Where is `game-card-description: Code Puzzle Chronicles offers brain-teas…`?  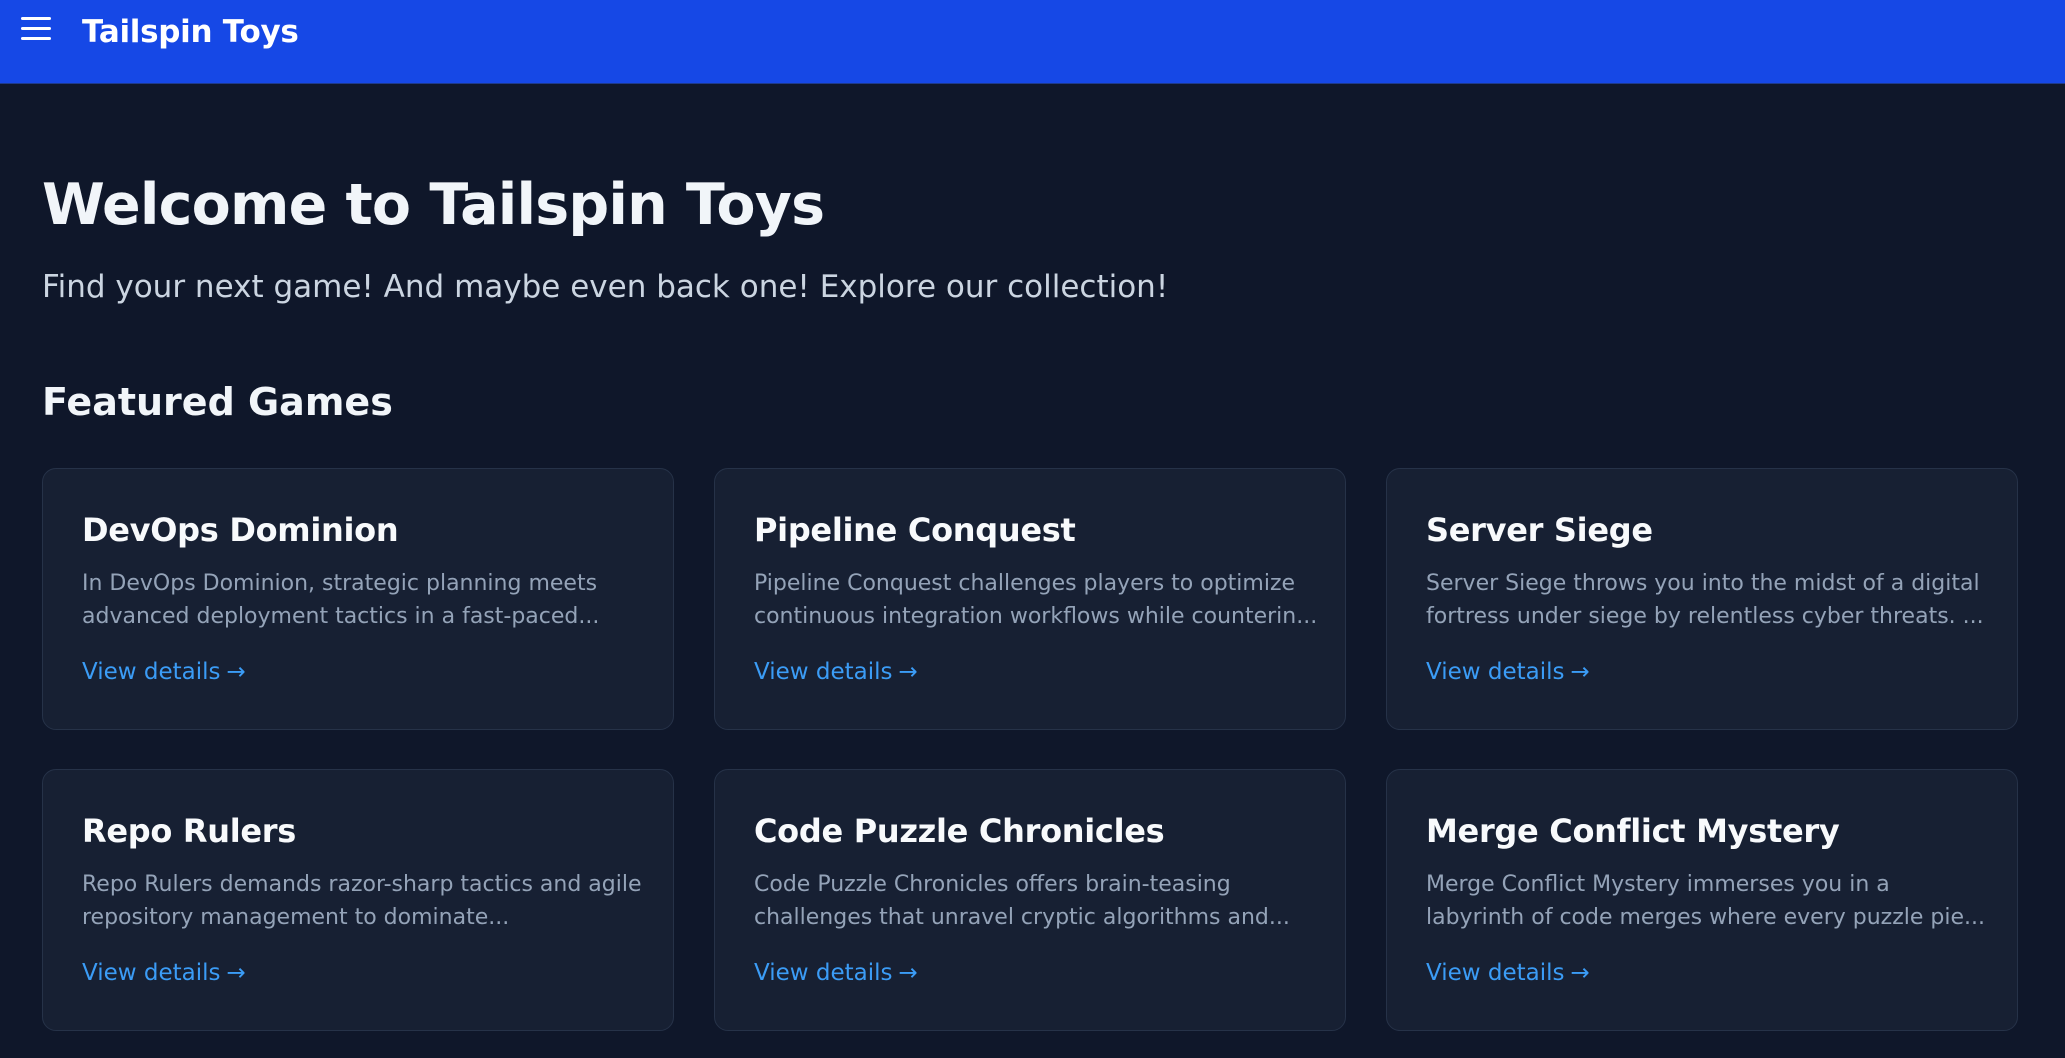 game-card-description: Code Puzzle Chronicles offers brain-teas… is located at coordinates (1036, 901).